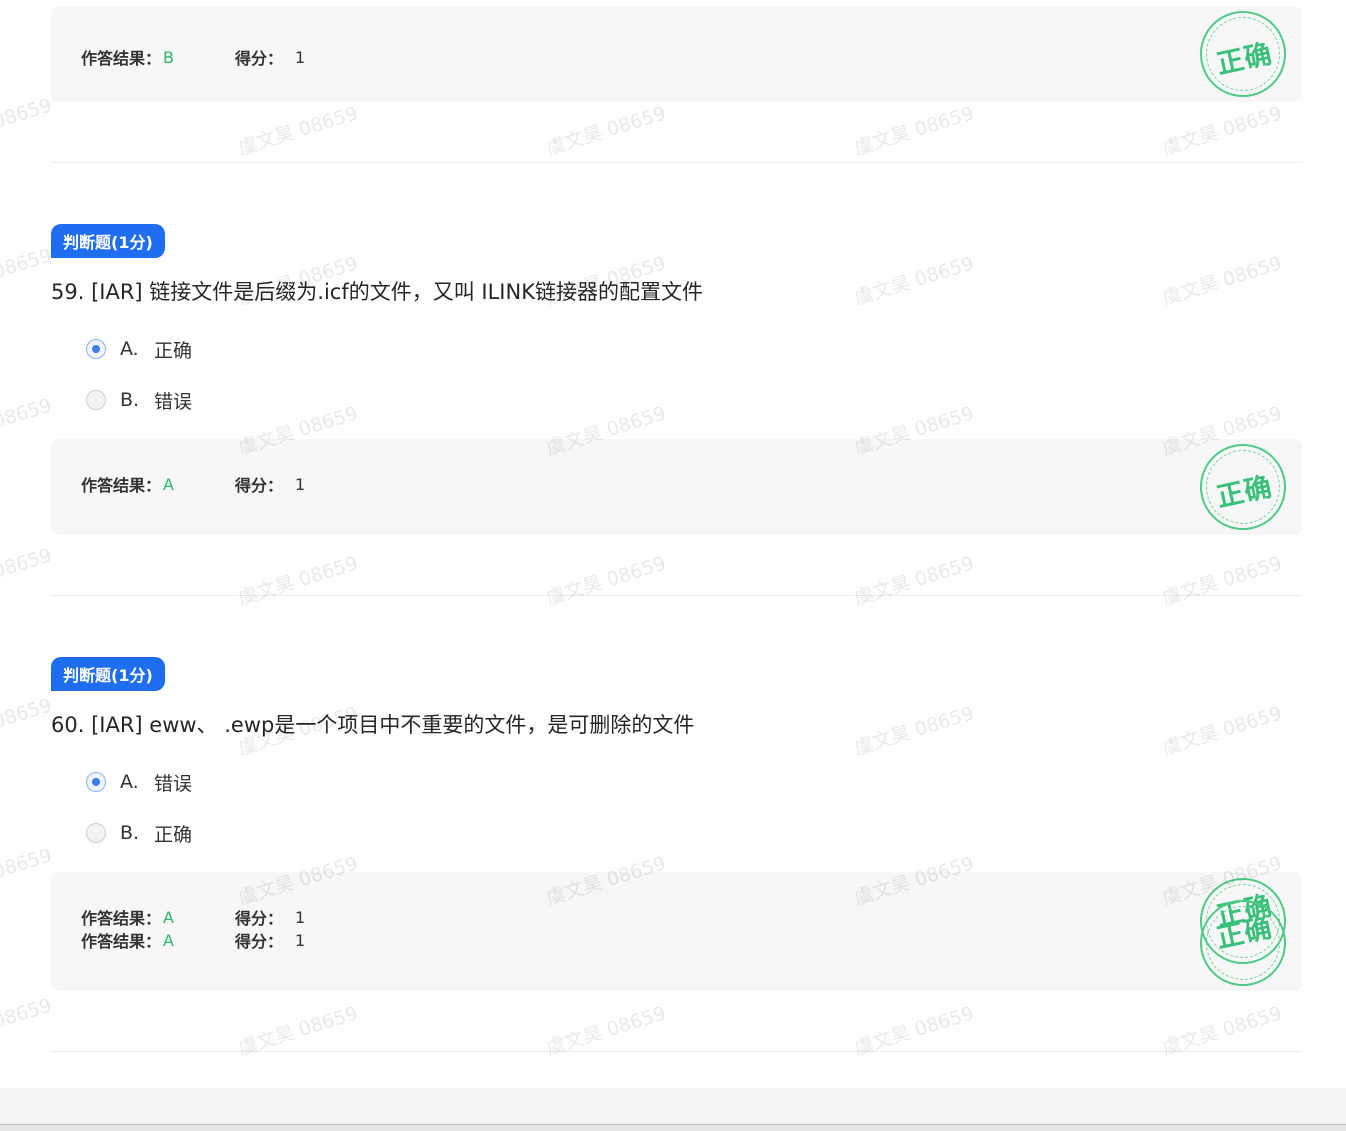  I want to click on correct-stamp-icon-duplicate: 正确, so click(1243, 943).